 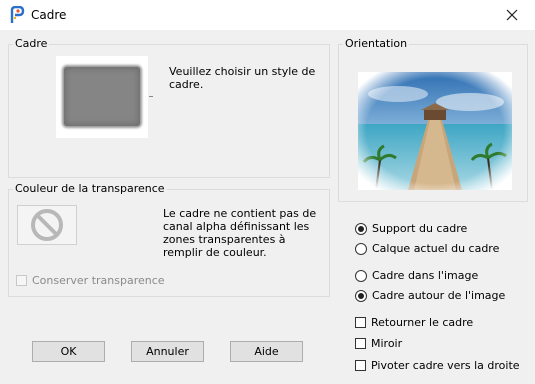 I want to click on rotate-frame-right-label: Pivoter cadre vers la droite, so click(x=445, y=365).